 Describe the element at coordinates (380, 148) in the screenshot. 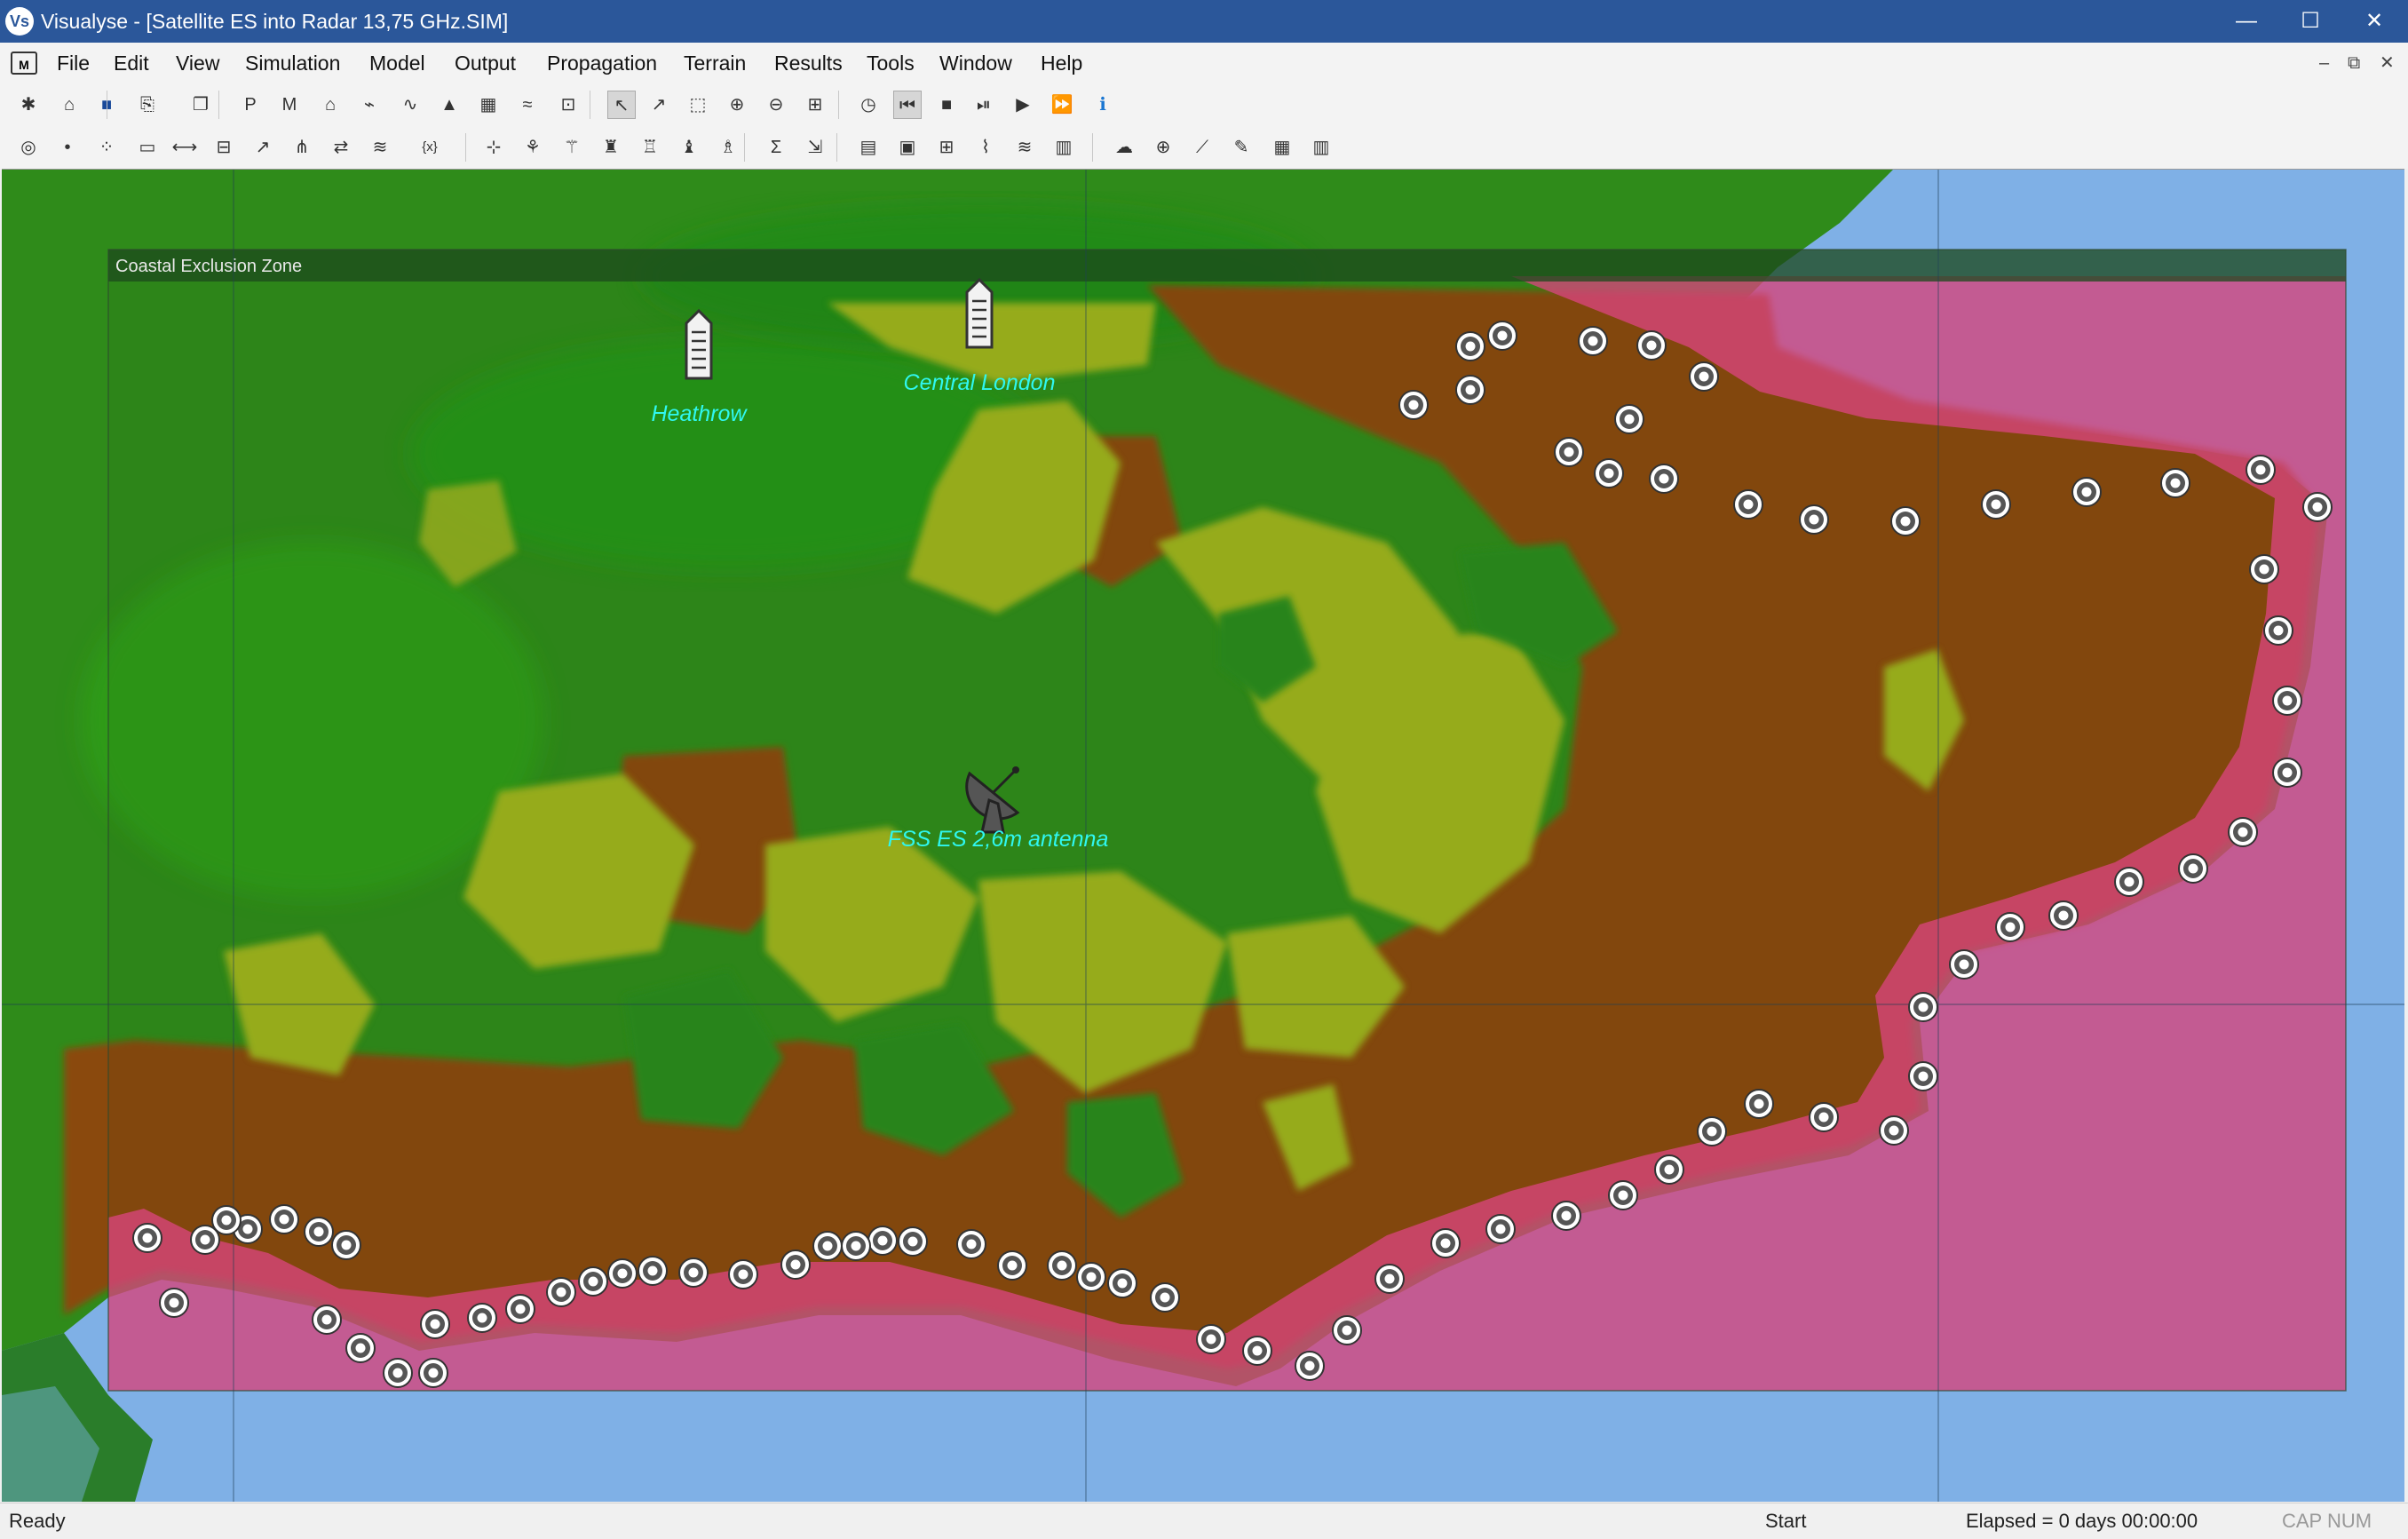

I see `interference-icon: ≋` at that location.